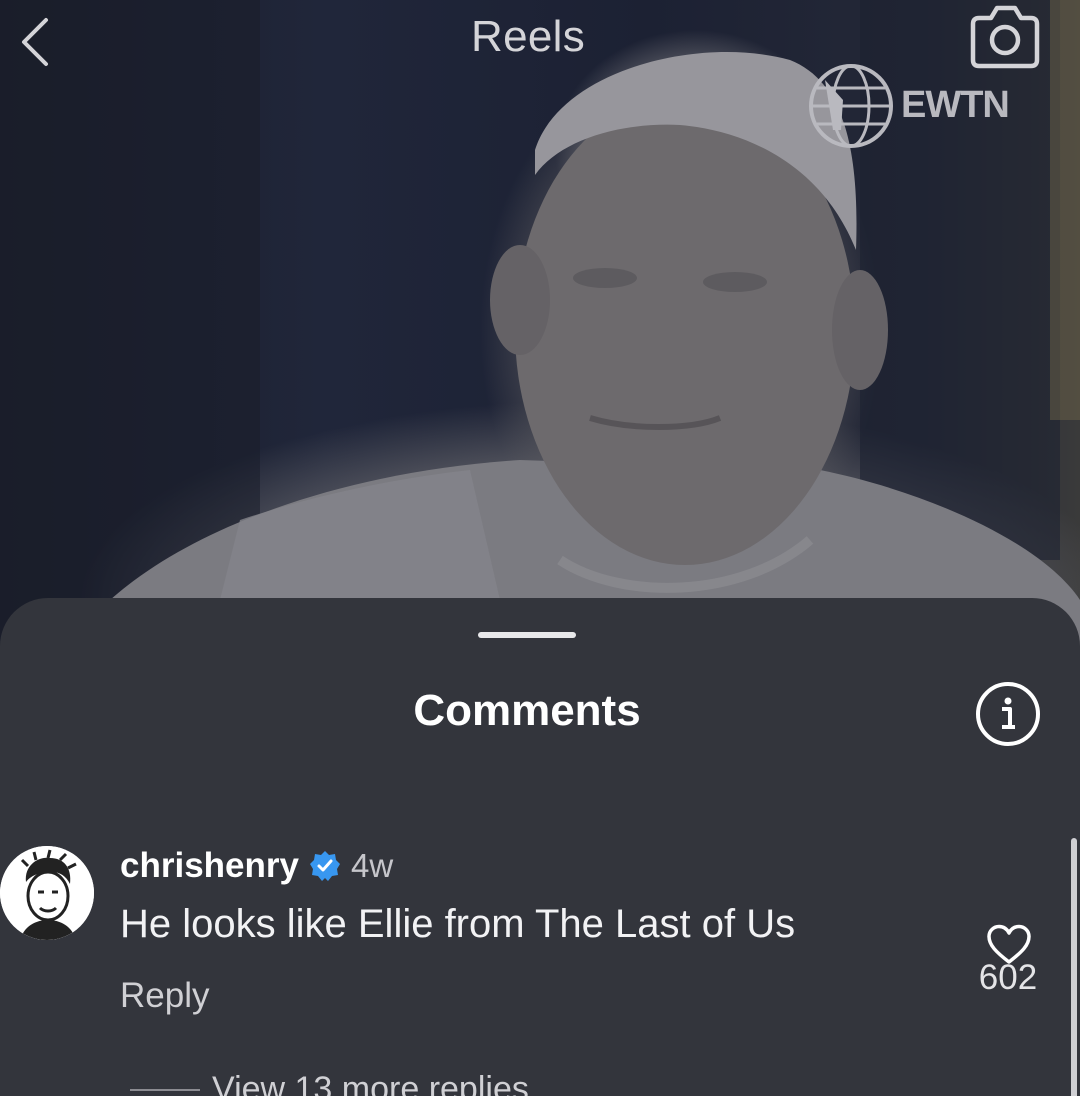 The width and height of the screenshot is (1080, 1096). Describe the element at coordinates (955, 105) in the screenshot. I see `watermark-text: EWTN` at that location.